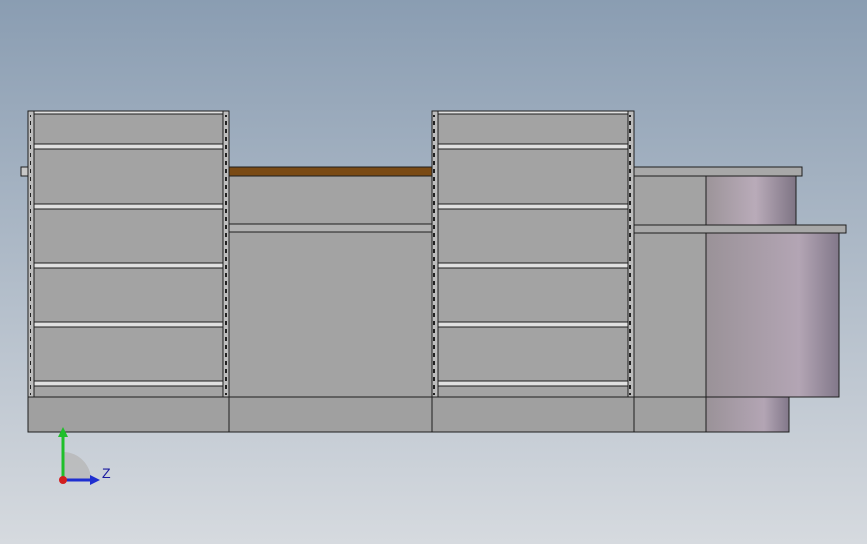 The height and width of the screenshot is (544, 867). I want to click on middle-counter, so click(330, 282).